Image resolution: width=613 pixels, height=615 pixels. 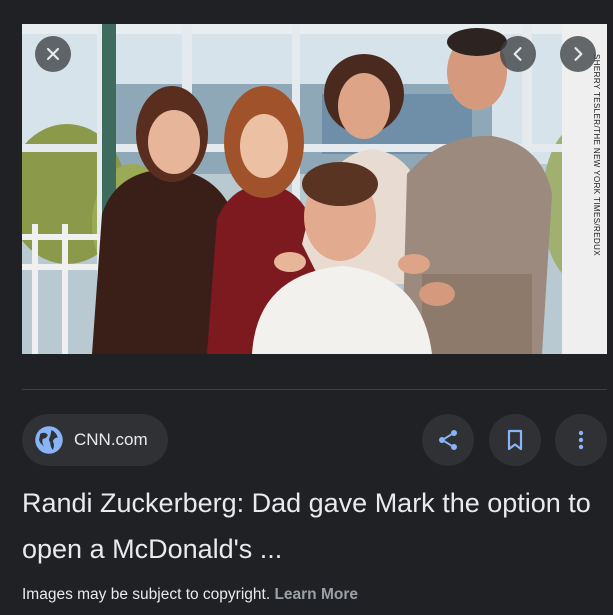 What do you see at coordinates (314, 389) in the screenshot?
I see `divider` at bounding box center [314, 389].